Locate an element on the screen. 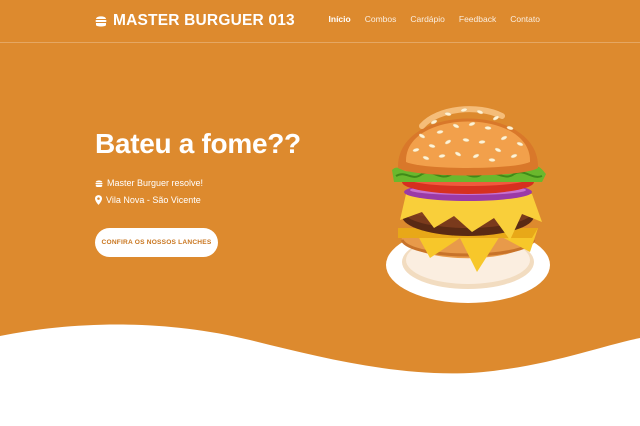  tagline-text: Master Burguer resolve! is located at coordinates (155, 183).